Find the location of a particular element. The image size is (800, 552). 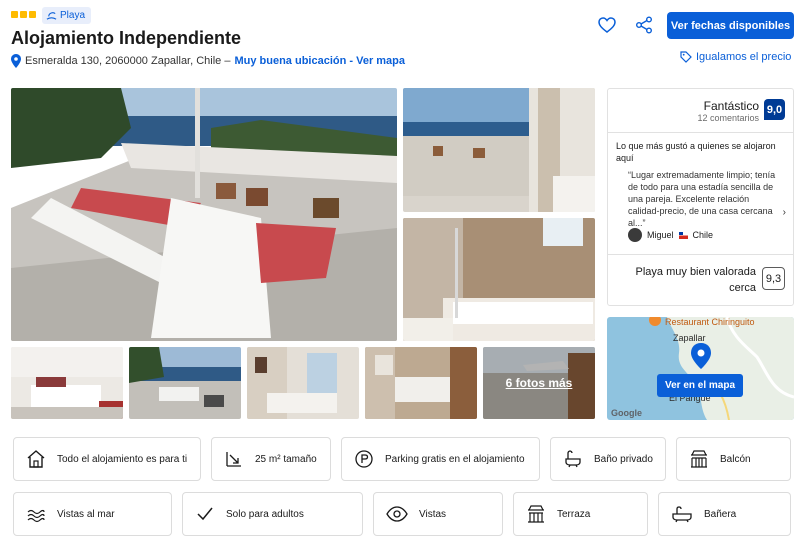

rating-header: Fantástico 12 comentarios 9,0 is located at coordinates (741, 111).